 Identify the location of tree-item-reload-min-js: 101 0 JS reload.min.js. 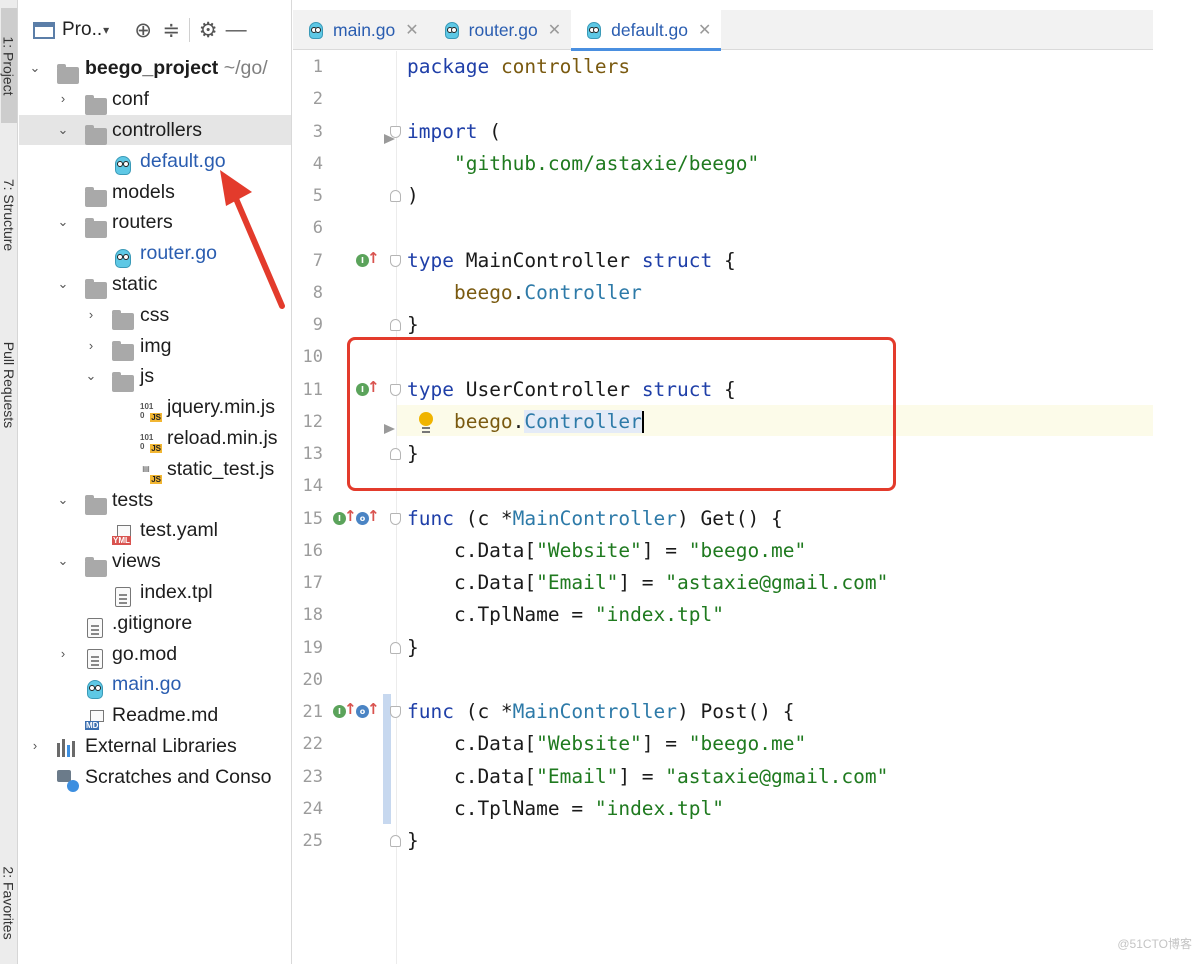
(155, 438).